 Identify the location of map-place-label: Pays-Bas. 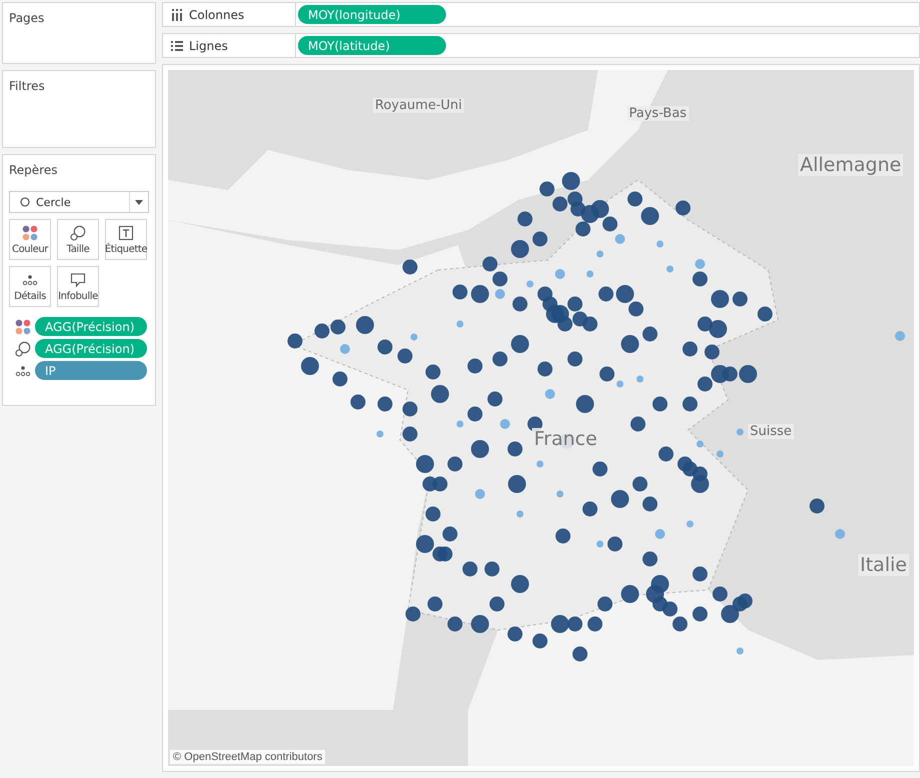
(658, 113).